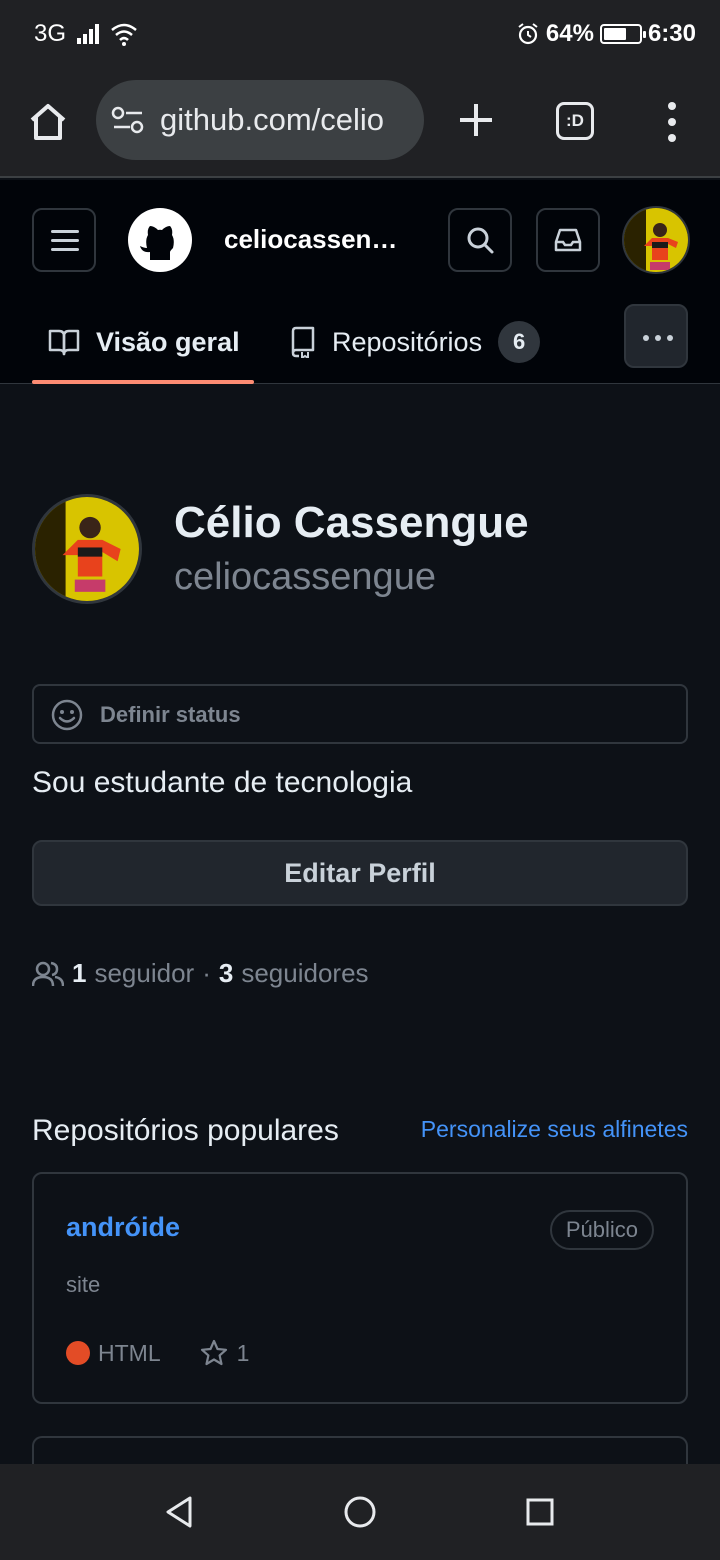 Image resolution: width=720 pixels, height=1560 pixels. I want to click on address-bar: github.com/celio, so click(260, 120).